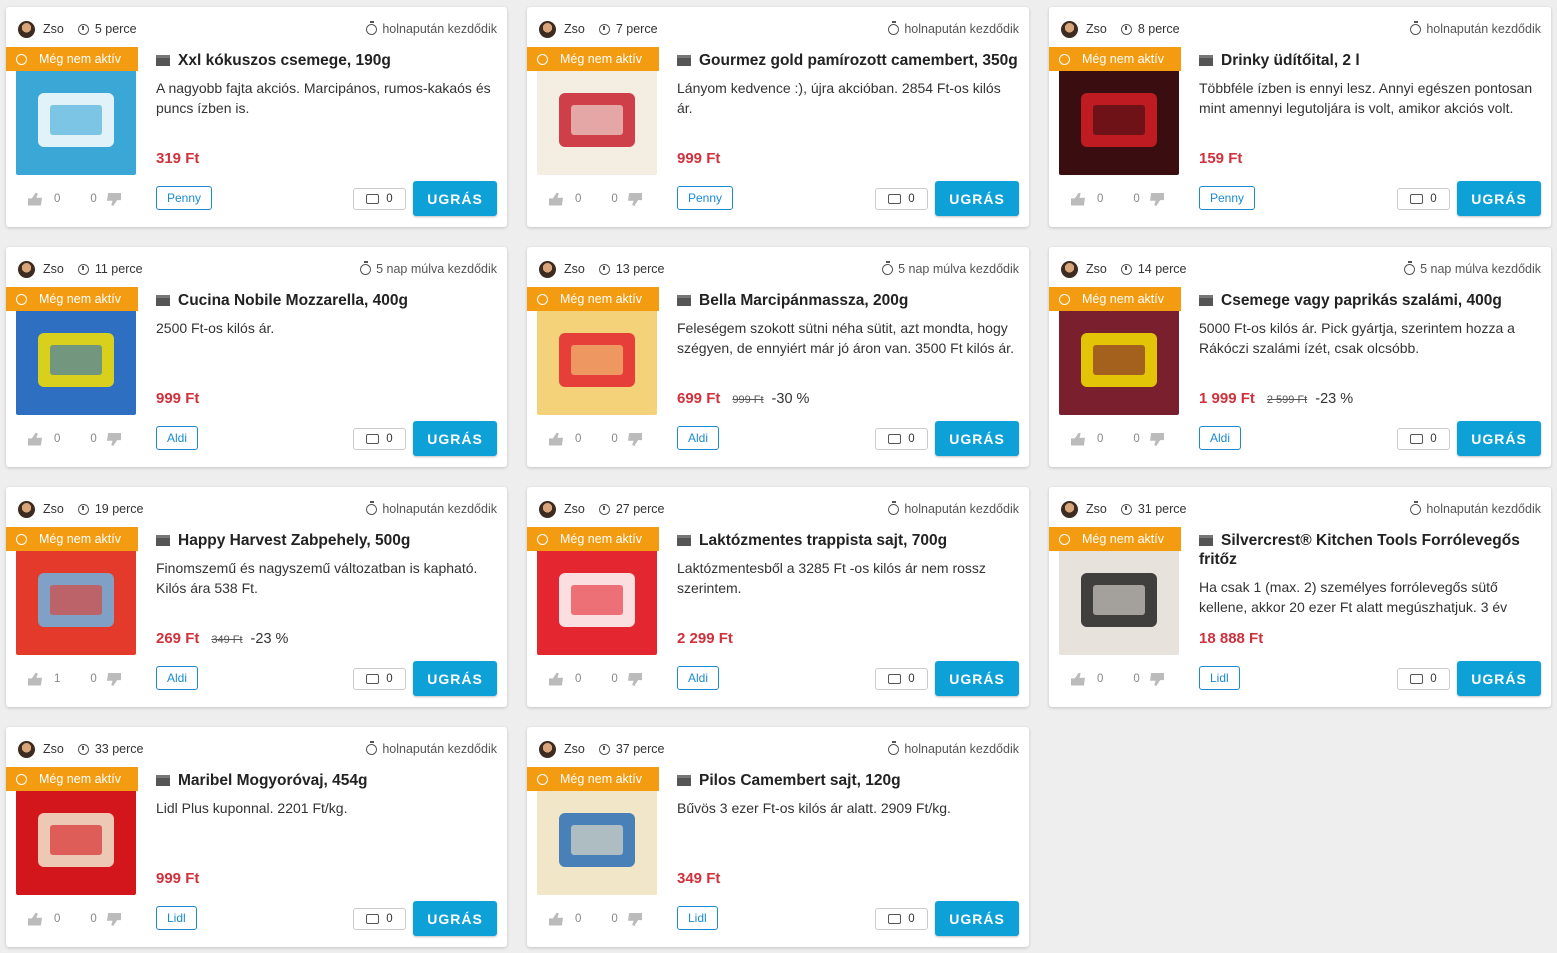 The height and width of the screenshot is (953, 1557). Describe the element at coordinates (293, 300) in the screenshot. I see `deal-title: Cucina Nobile Mozzarella, 400g` at that location.